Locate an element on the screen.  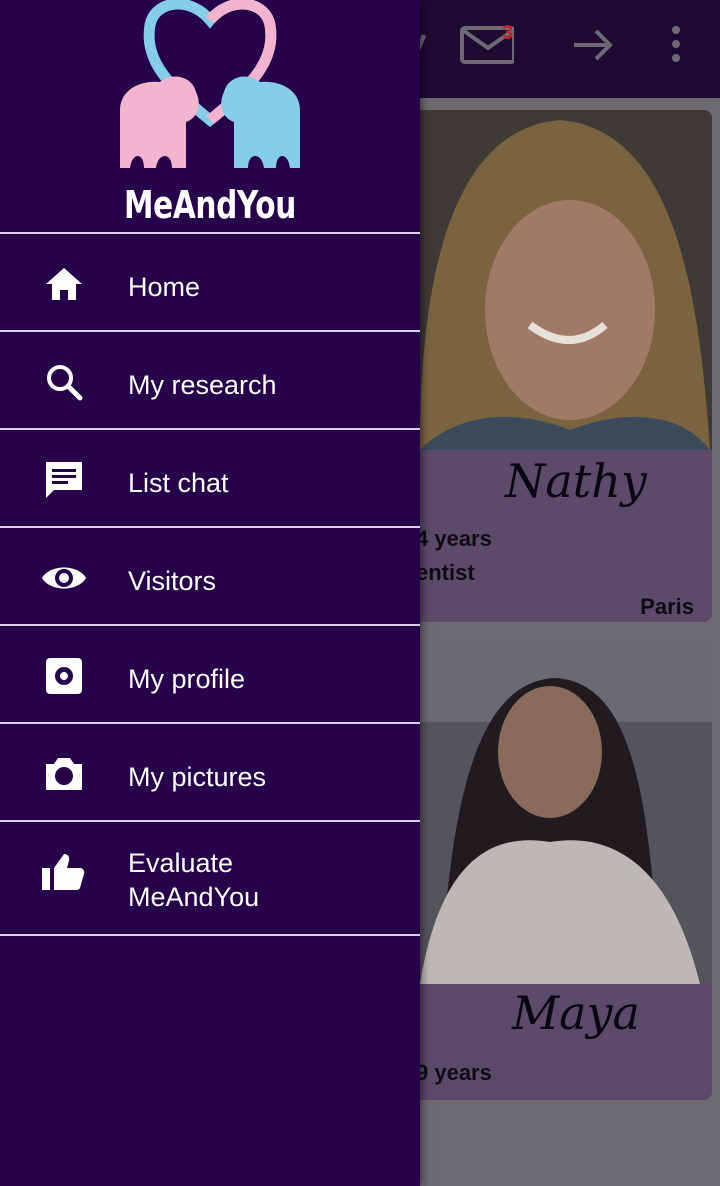
menu-item-home: Home is located at coordinates (210, 281).